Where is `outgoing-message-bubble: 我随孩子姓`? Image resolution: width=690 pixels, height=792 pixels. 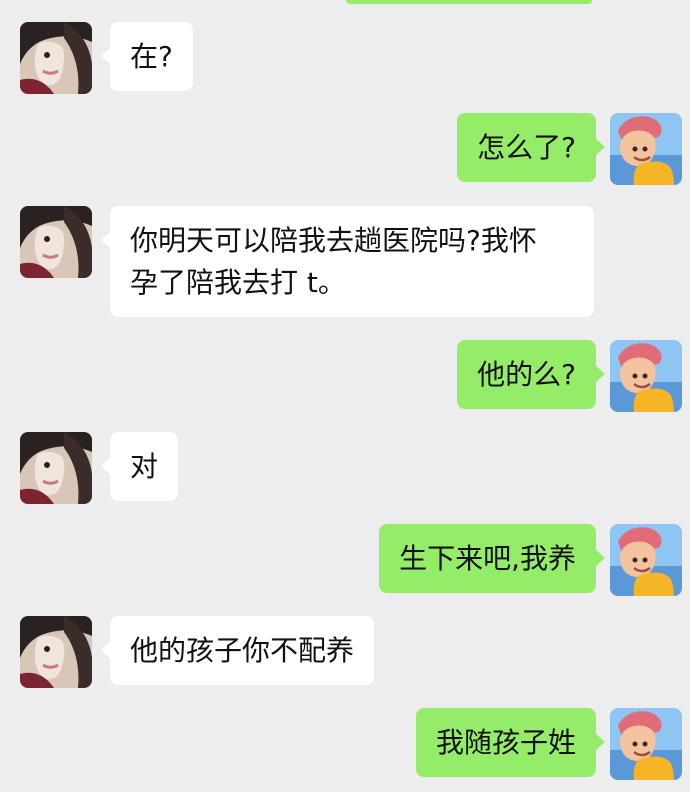 outgoing-message-bubble: 我随孩子姓 is located at coordinates (510, 742).